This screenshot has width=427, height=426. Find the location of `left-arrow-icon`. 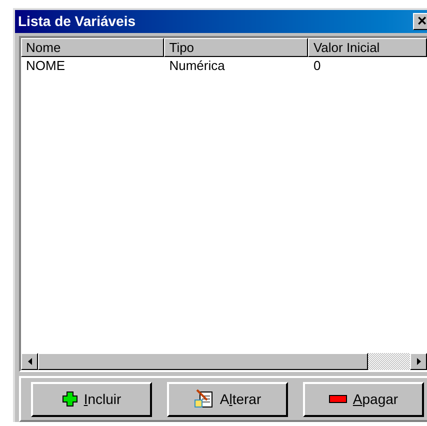

left-arrow-icon is located at coordinates (30, 361).